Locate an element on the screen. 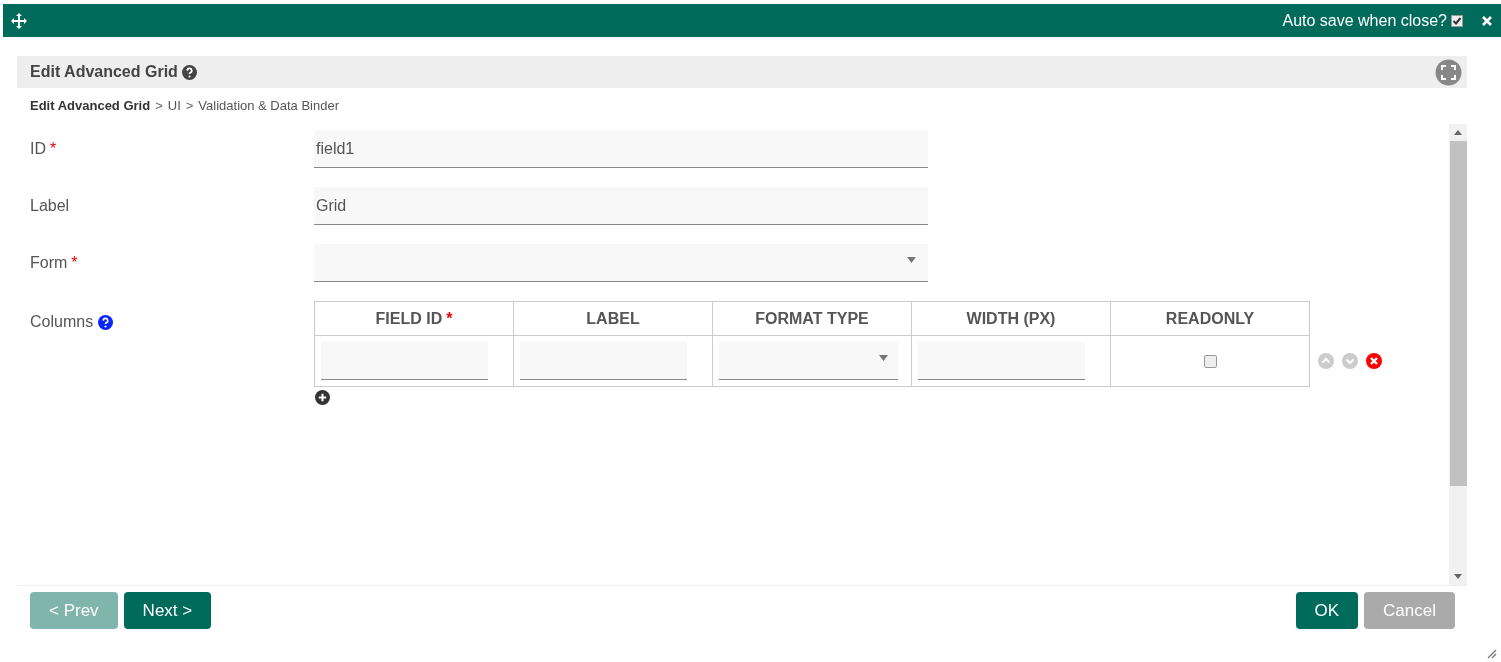 Image resolution: width=1501 pixels, height=662 pixels. column-header: FIELD ID * is located at coordinates (414, 318).